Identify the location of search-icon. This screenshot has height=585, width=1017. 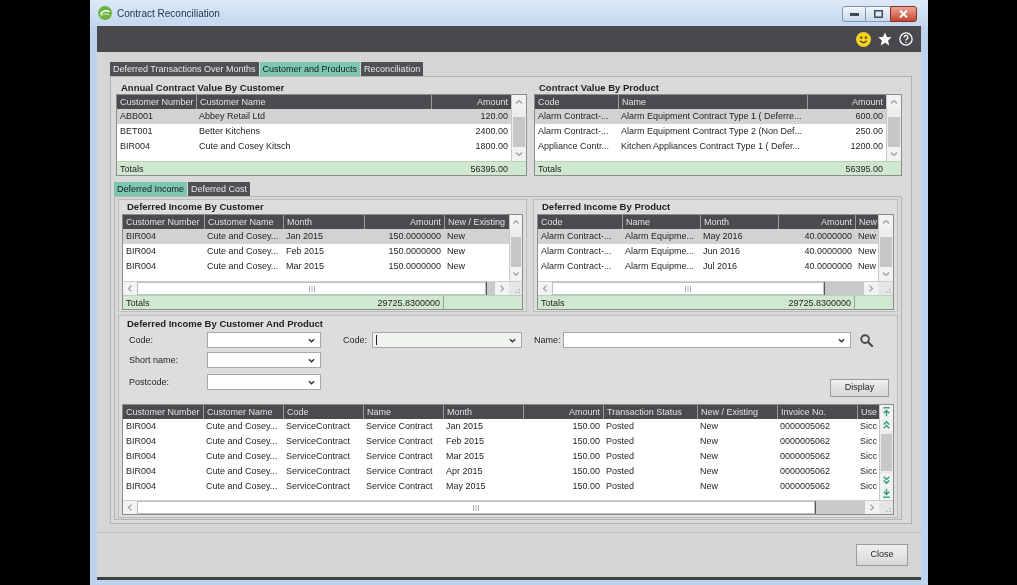
(866, 340).